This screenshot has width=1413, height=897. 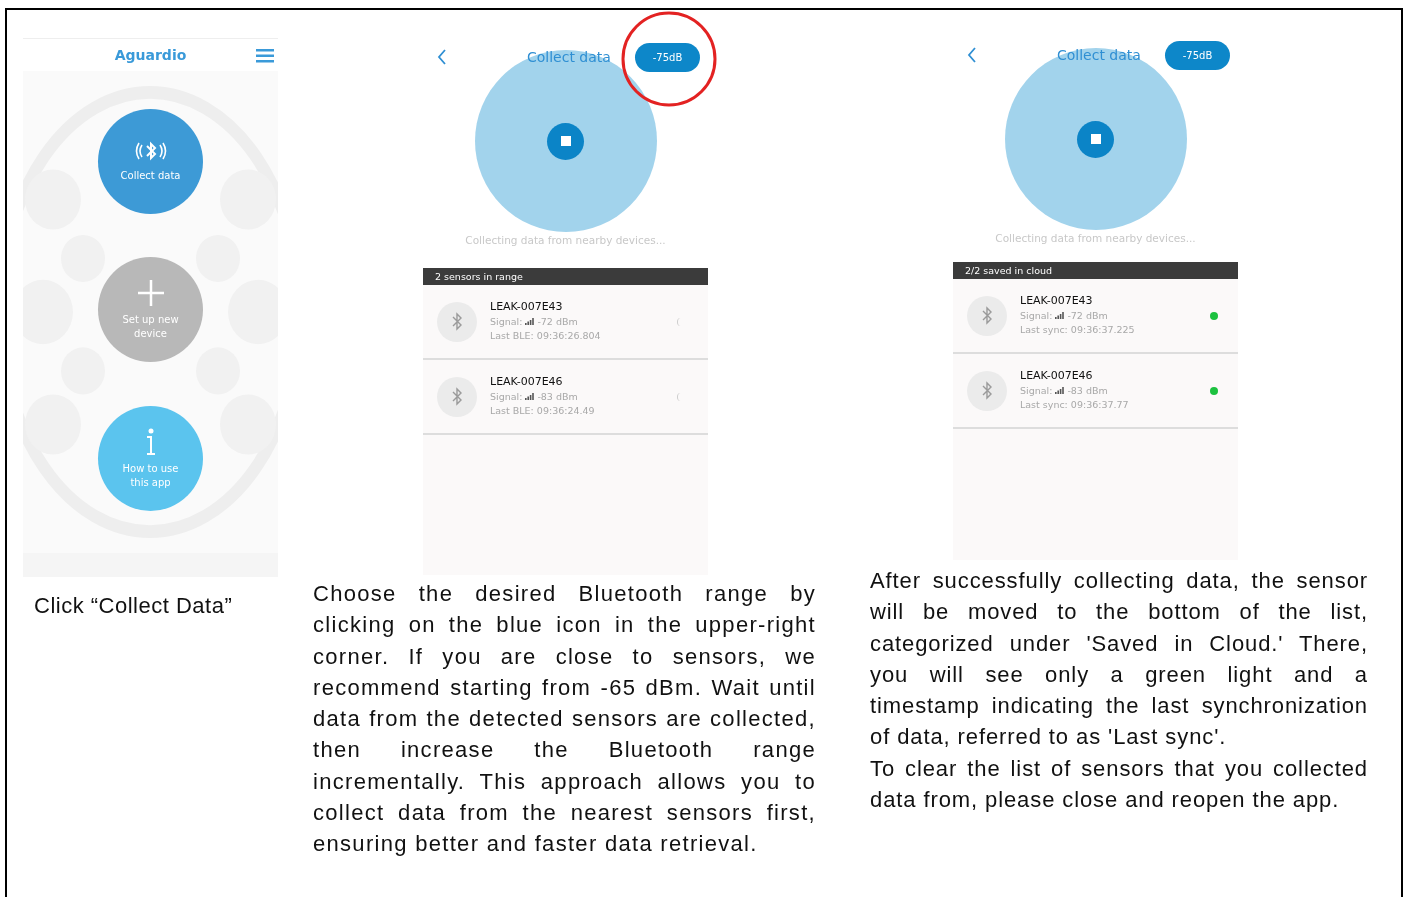 I want to click on caption-paragraph: After successfully collecting data, the sensor will be moved to the bottom of the list, categorized under 'Saved in Cloud.' There, you will see only a green light and a timestamp indicating the last synchronization of data, referred to as 'Last sync'., so click(x=1119, y=659).